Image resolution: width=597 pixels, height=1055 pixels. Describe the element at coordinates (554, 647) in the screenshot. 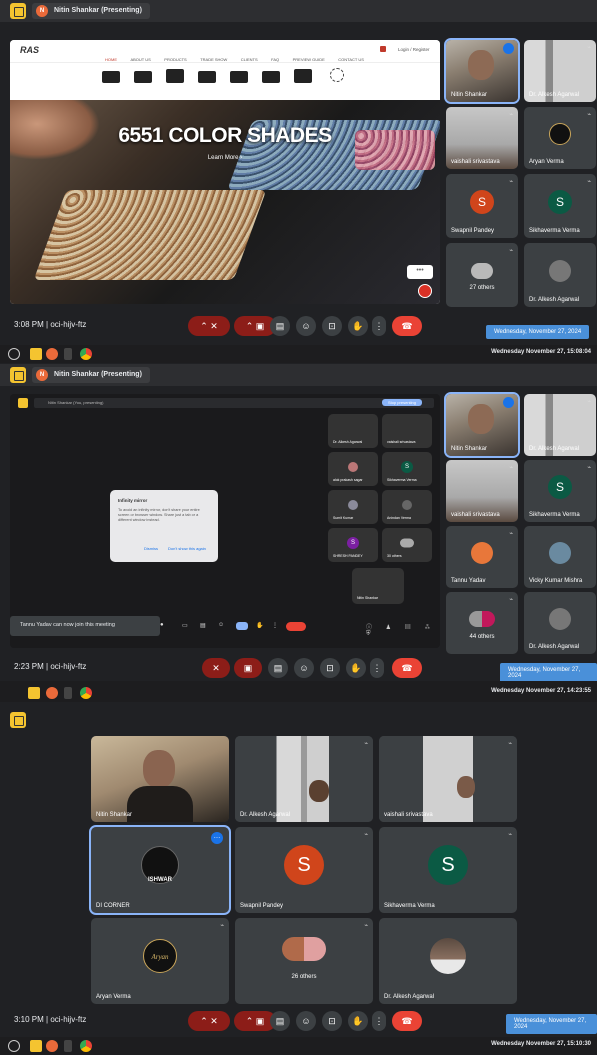

I see `participant-name: Dr. Alkesh Agarwal` at that location.